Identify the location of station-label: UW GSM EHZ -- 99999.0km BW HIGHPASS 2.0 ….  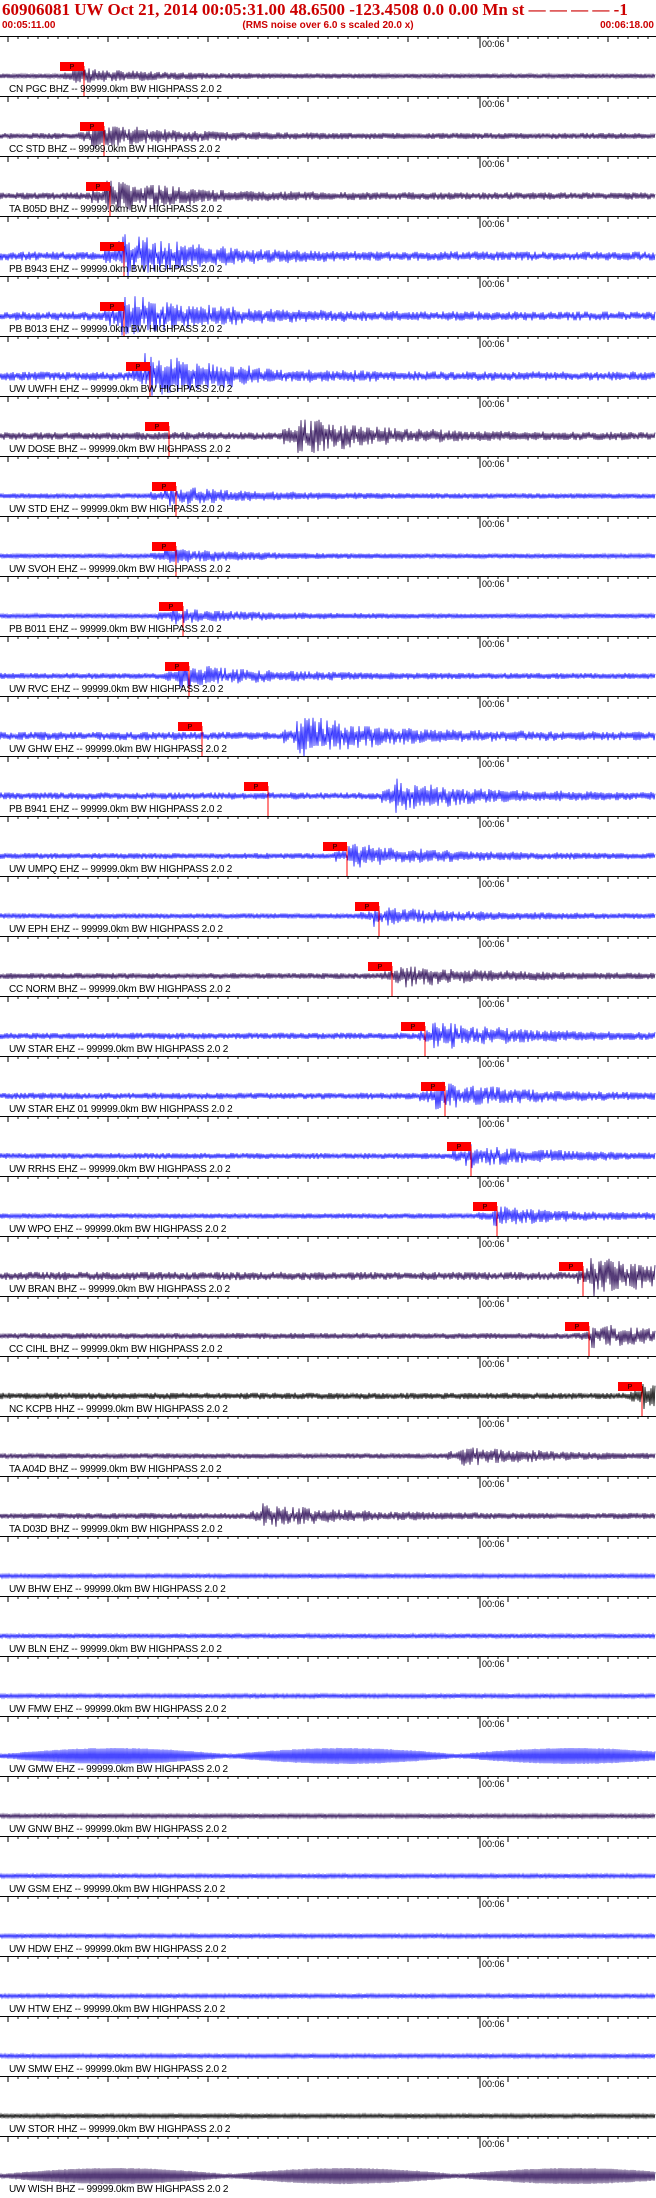
(117, 1889).